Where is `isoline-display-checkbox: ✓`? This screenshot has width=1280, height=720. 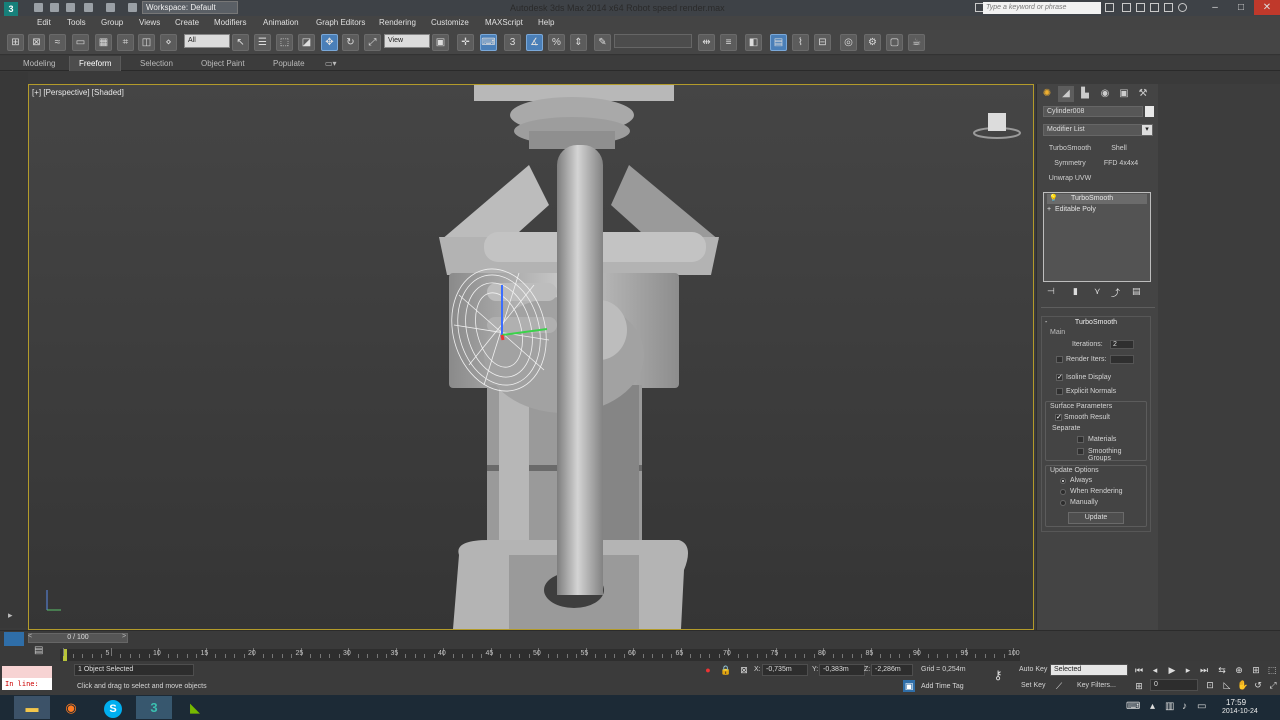 isoline-display-checkbox: ✓ is located at coordinates (1059, 377).